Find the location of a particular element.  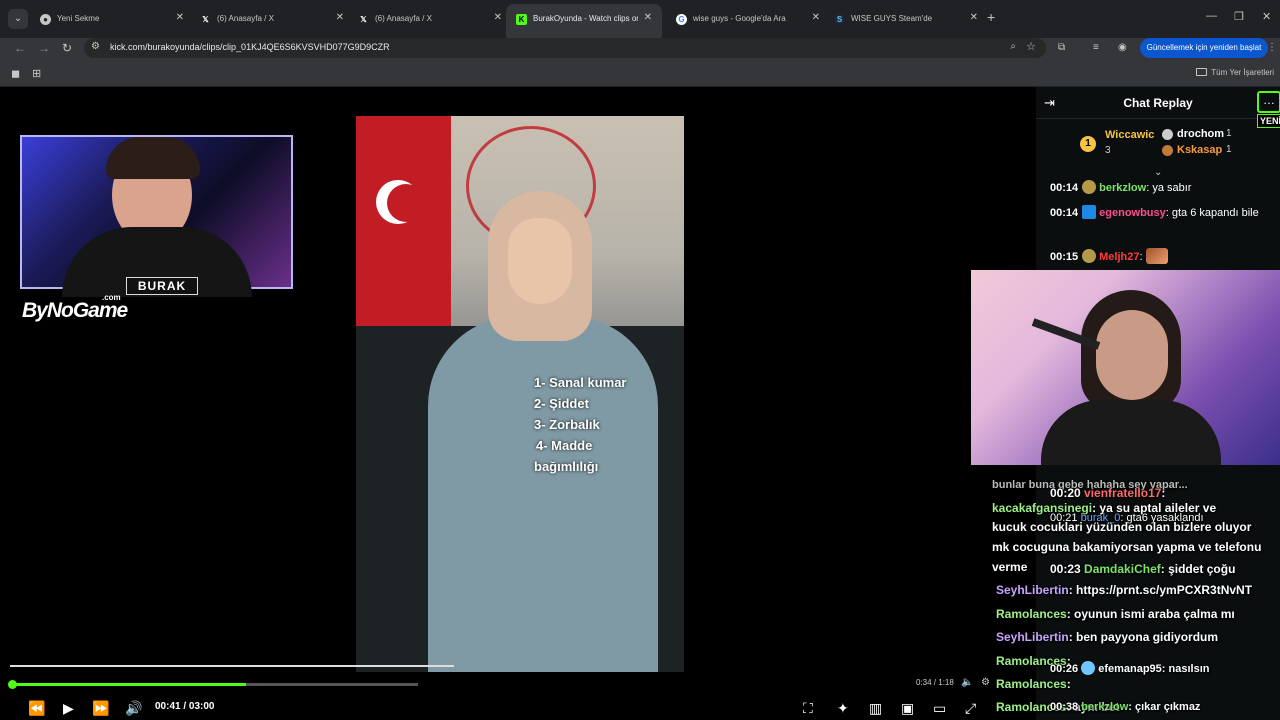

overlay-text: : is located at coordinates (1163, 493).